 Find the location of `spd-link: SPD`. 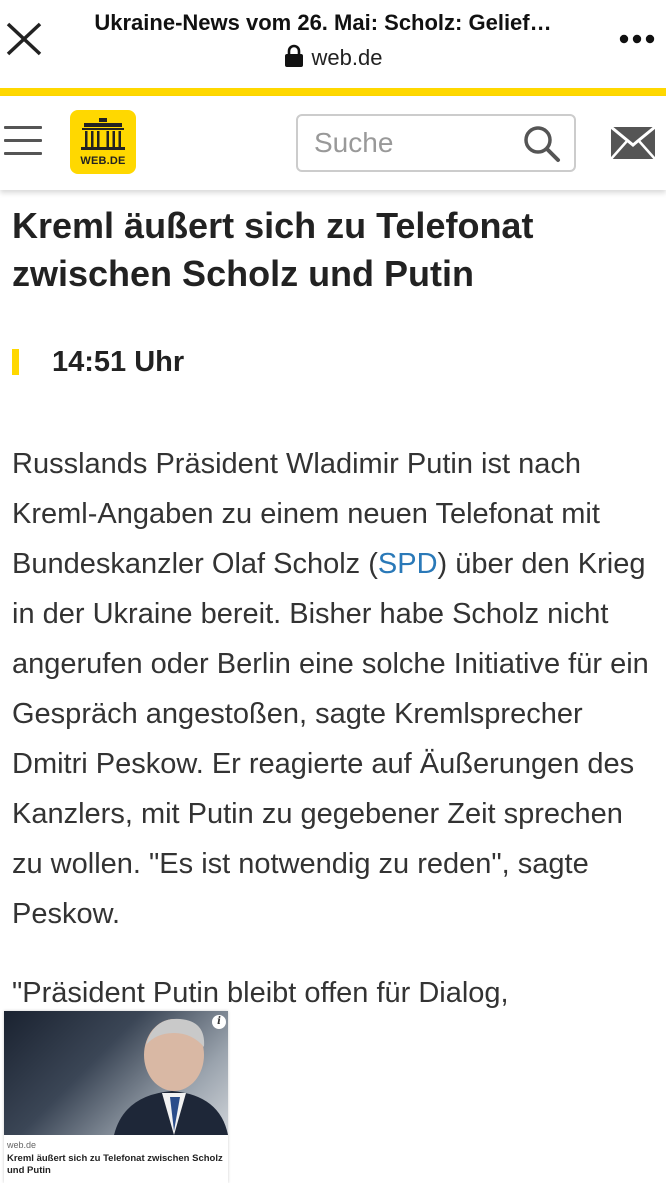

spd-link: SPD is located at coordinates (408, 564).